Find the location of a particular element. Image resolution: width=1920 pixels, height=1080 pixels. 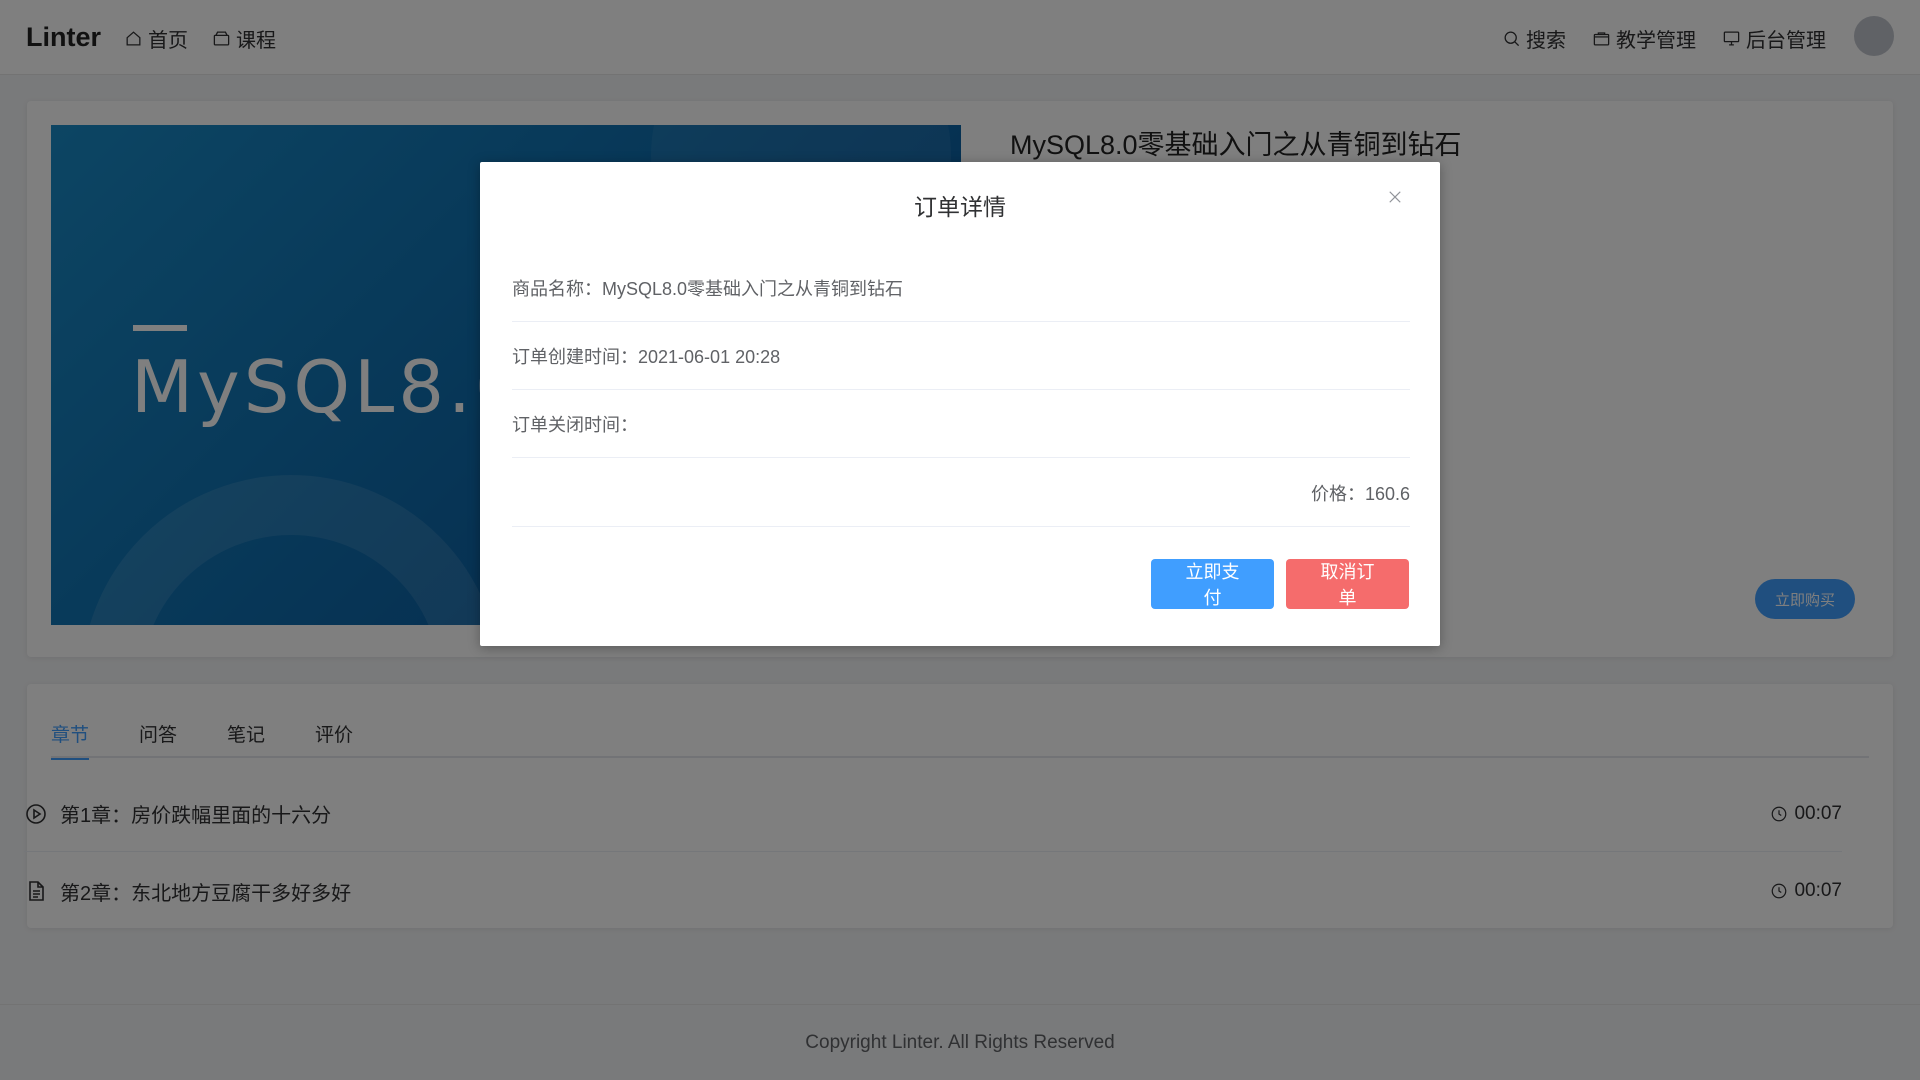

dialog-actions: 立即支付 取消订单 is located at coordinates (1280, 584).